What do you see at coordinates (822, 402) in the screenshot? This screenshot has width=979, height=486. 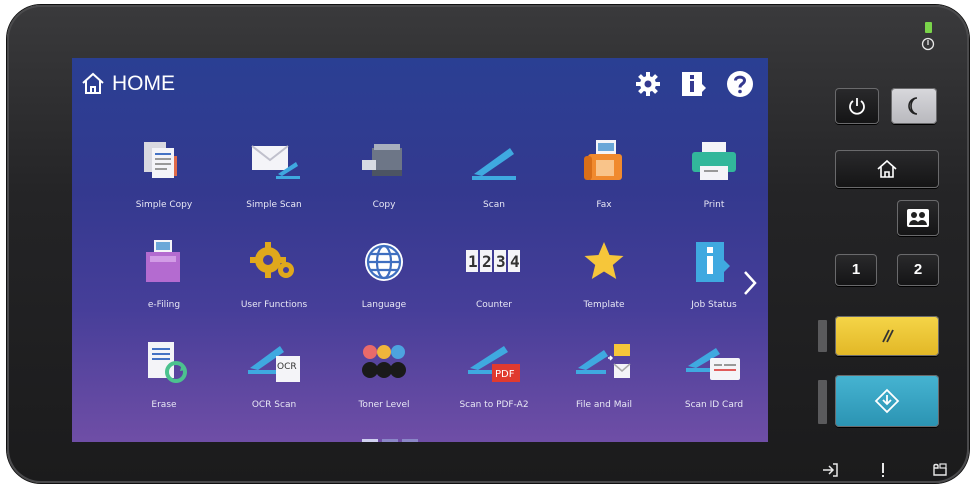 I see `start-indicator-strip` at bounding box center [822, 402].